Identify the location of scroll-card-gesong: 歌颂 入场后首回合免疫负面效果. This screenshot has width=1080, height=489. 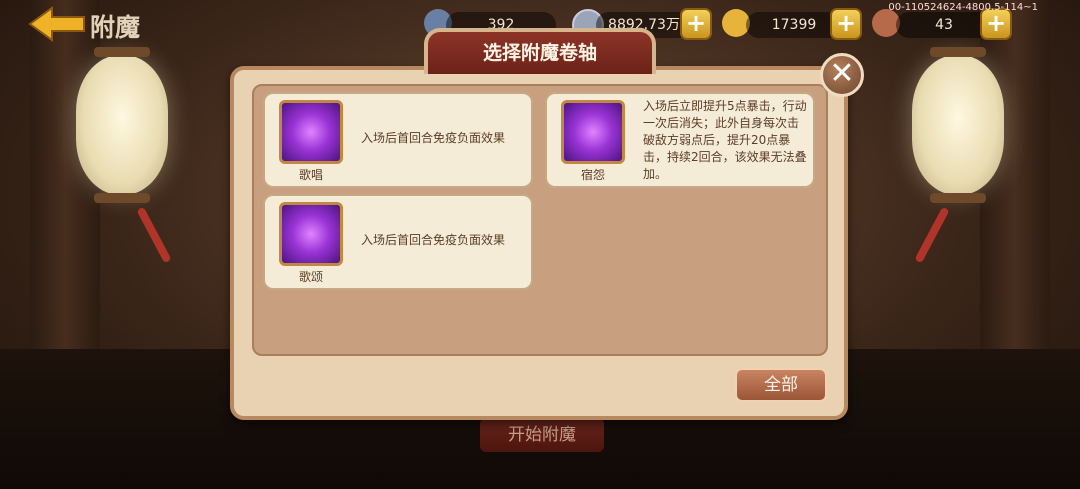
(398, 242).